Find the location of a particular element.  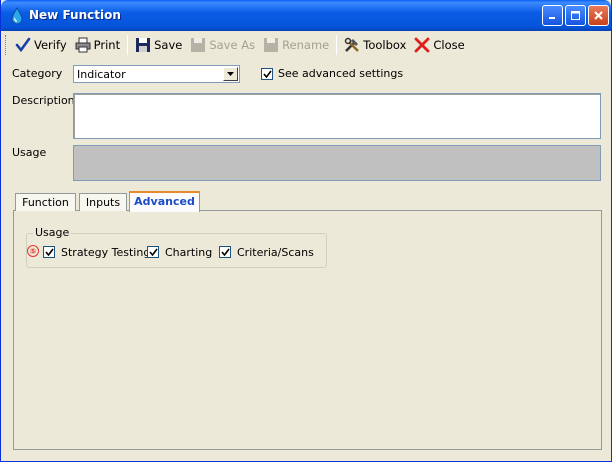

rename-label: Rename is located at coordinates (306, 45).